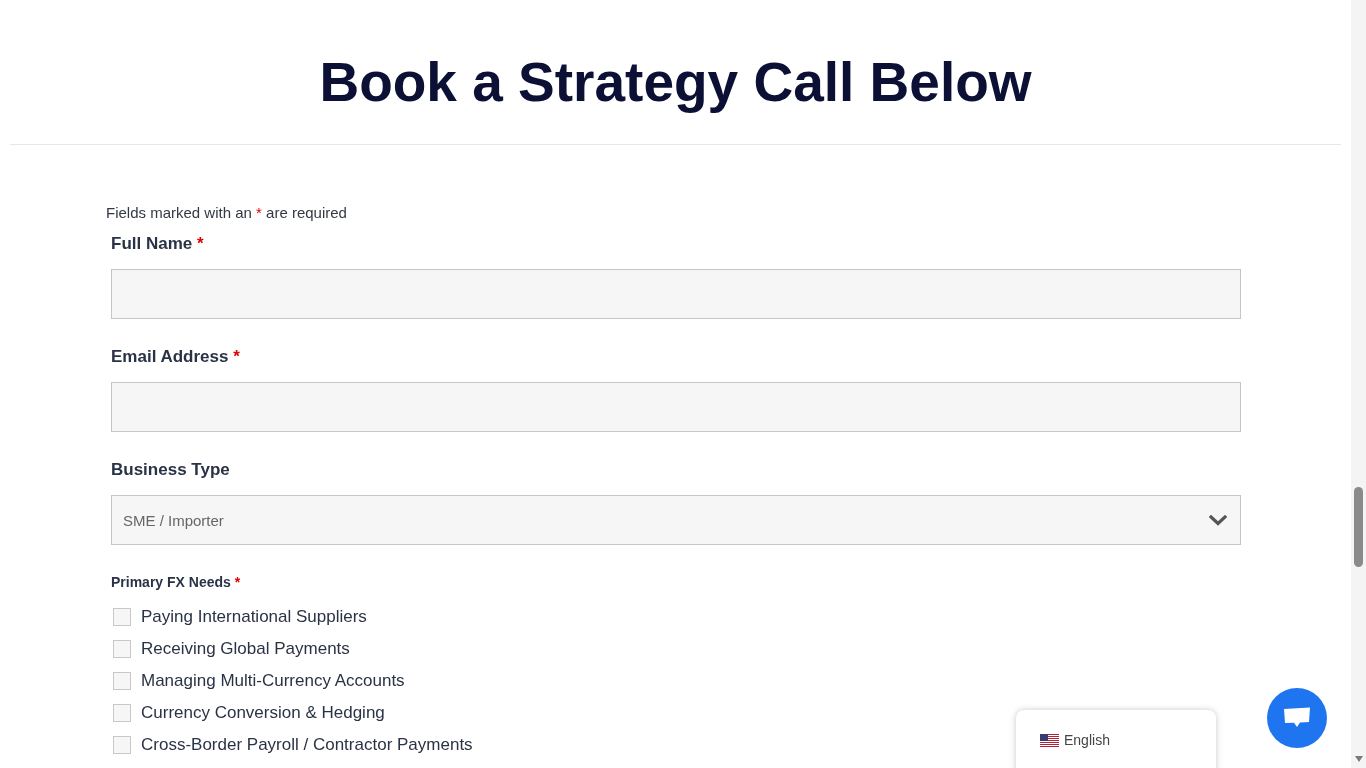 The height and width of the screenshot is (768, 1366). Describe the element at coordinates (273, 681) in the screenshot. I see `checkbox-label: Managing Multi-Currency Accounts` at that location.